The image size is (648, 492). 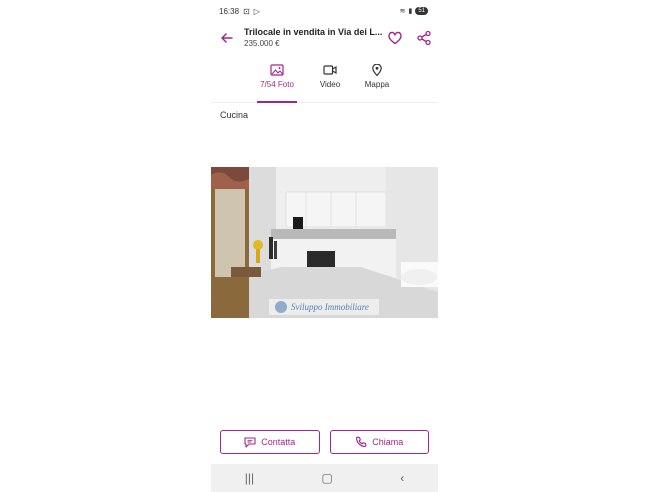 What do you see at coordinates (324, 442) in the screenshot?
I see `action-bar: Contatta Chiama` at bounding box center [324, 442].